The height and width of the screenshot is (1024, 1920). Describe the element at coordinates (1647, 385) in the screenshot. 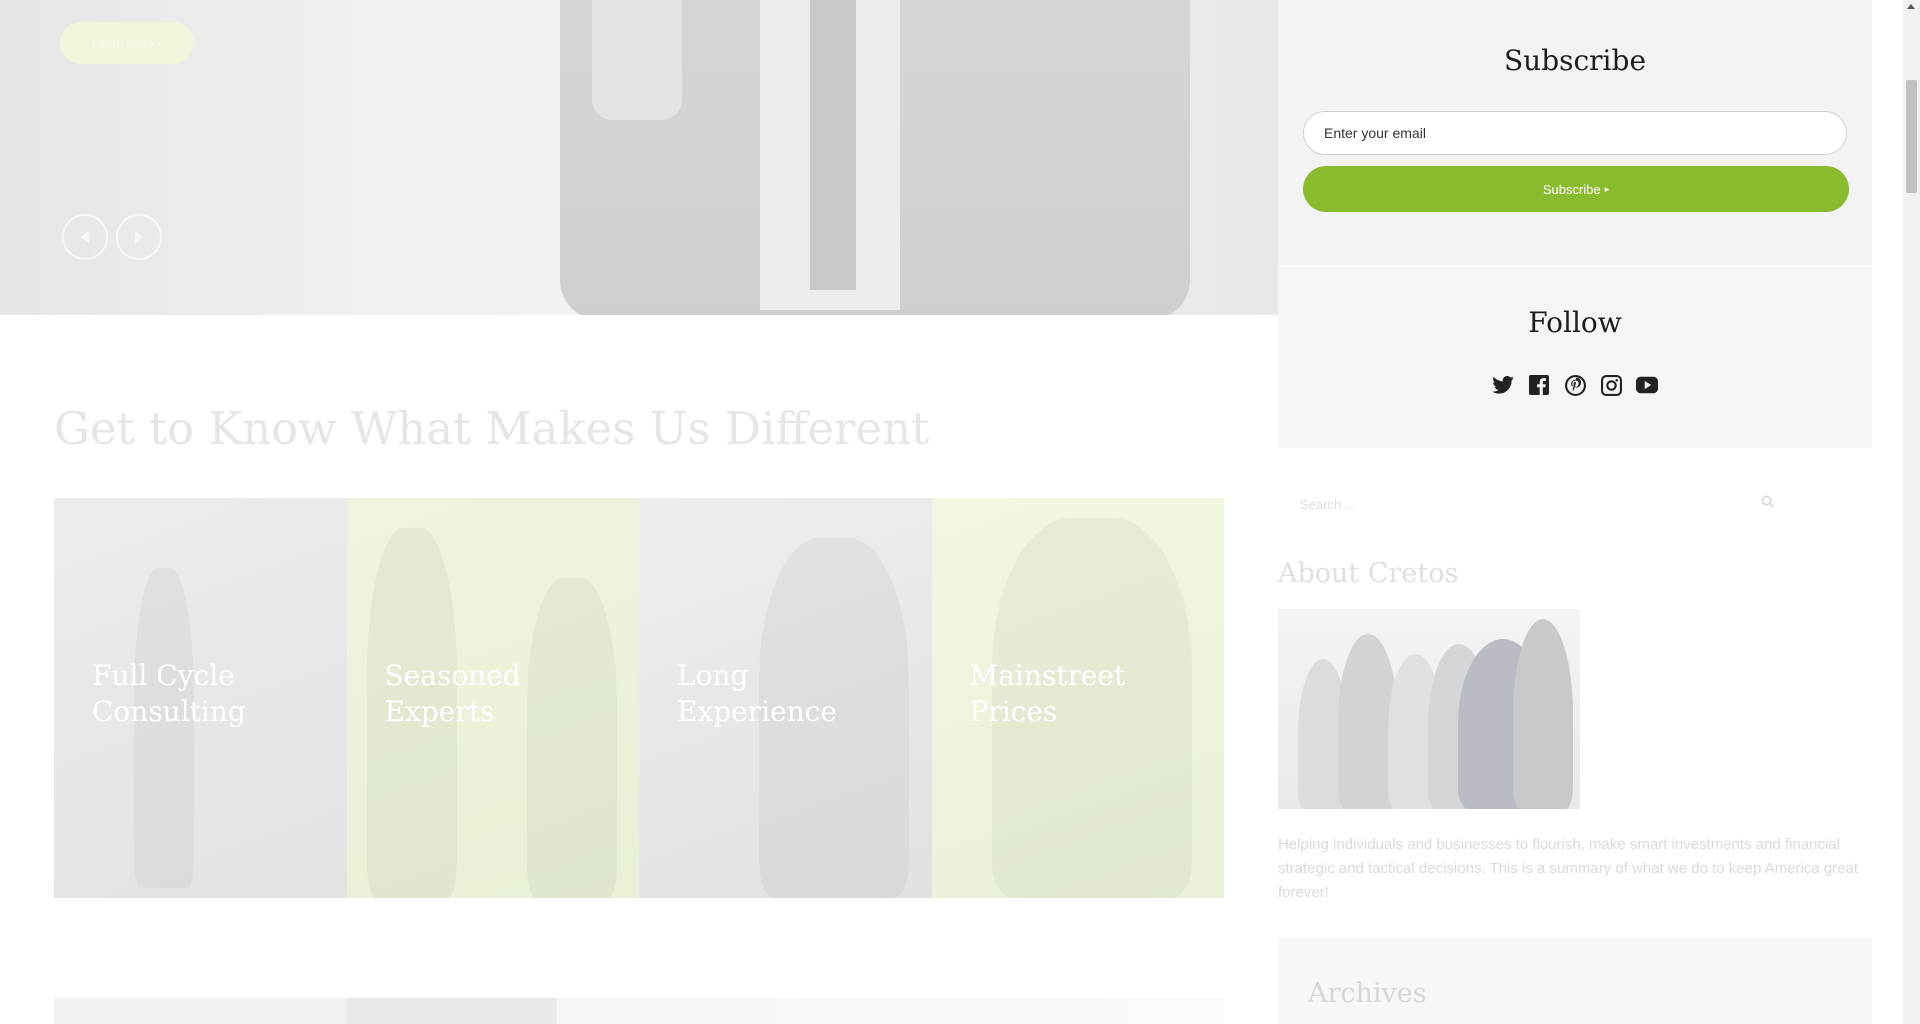

I see `youtube-icon` at that location.